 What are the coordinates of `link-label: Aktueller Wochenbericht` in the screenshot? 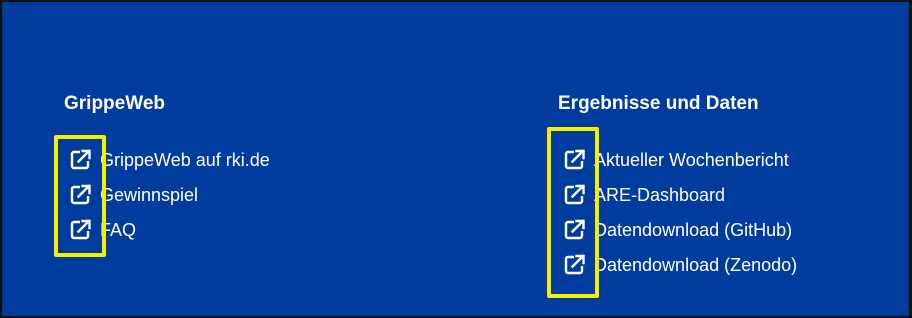 It's located at (691, 160).